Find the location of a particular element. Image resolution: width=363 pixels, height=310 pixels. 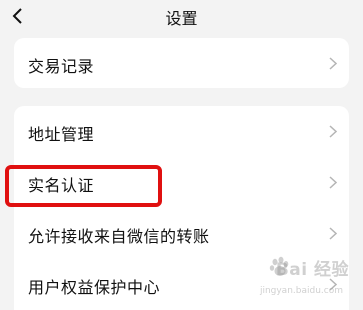

settings-item-label: 交易记录 is located at coordinates (61, 66).